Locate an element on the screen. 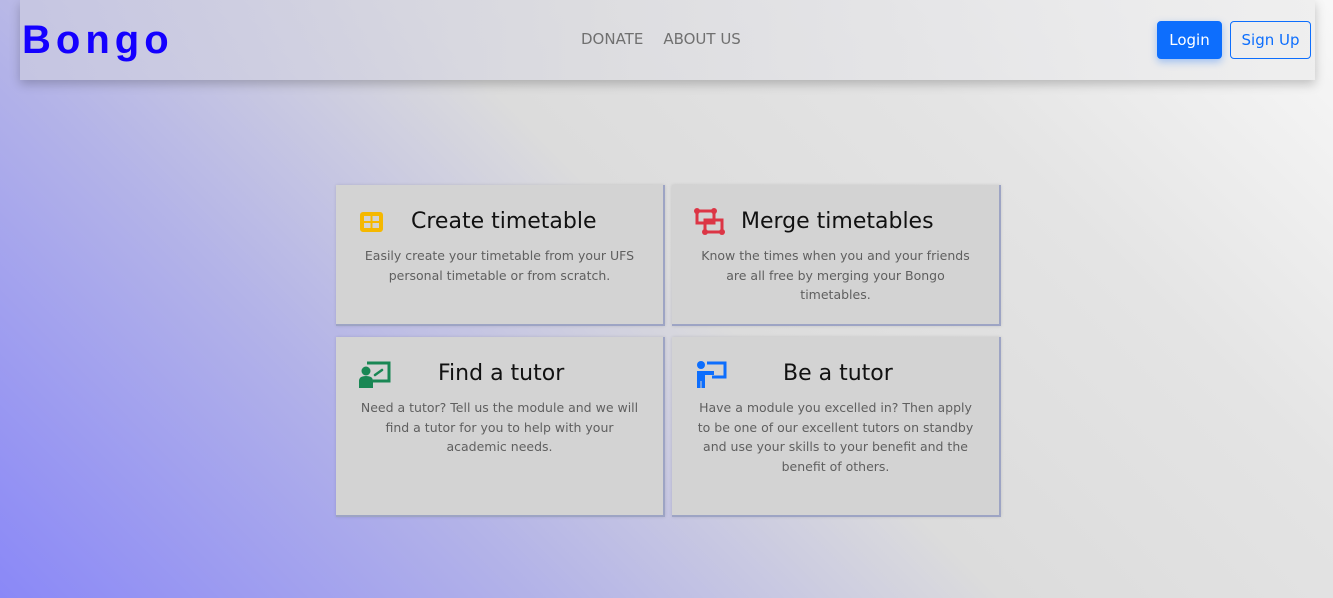 The height and width of the screenshot is (598, 1333). signup-button: Sign Up is located at coordinates (1270, 40).